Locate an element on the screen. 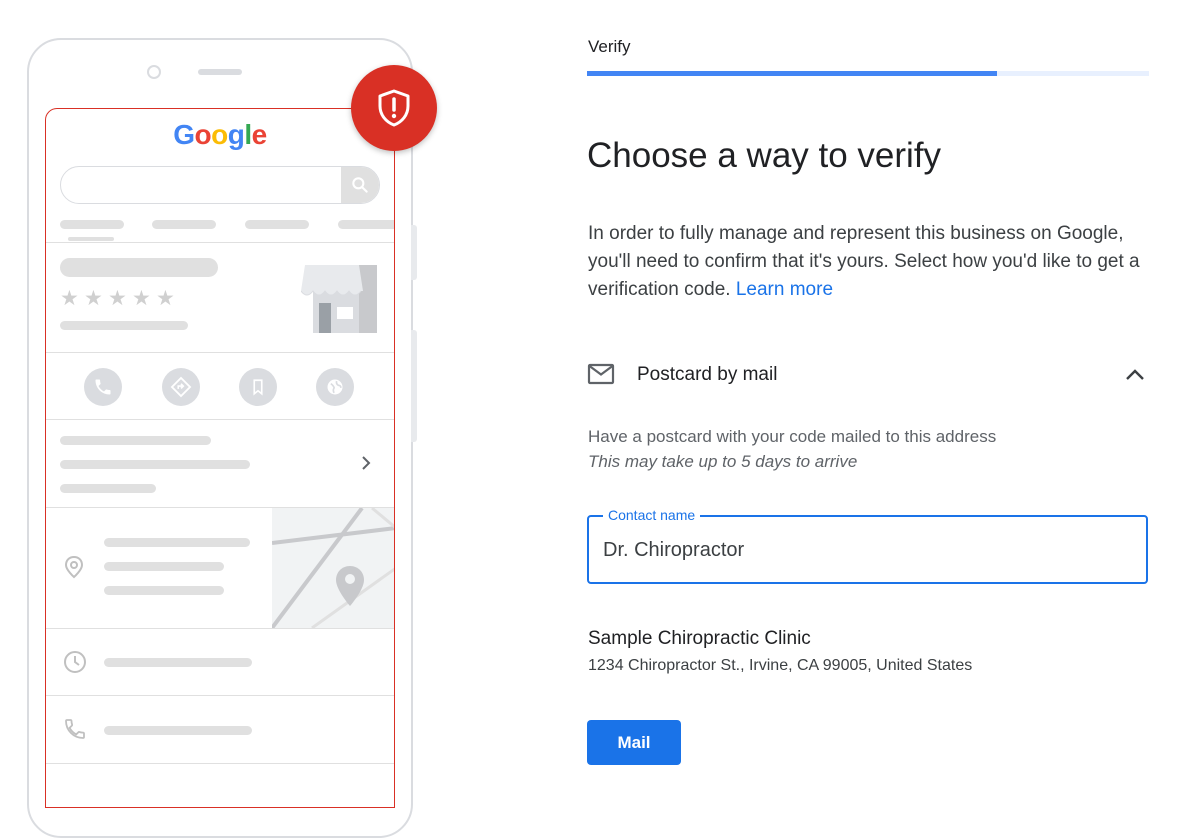  contact-name-label: Contact name is located at coordinates (652, 515).